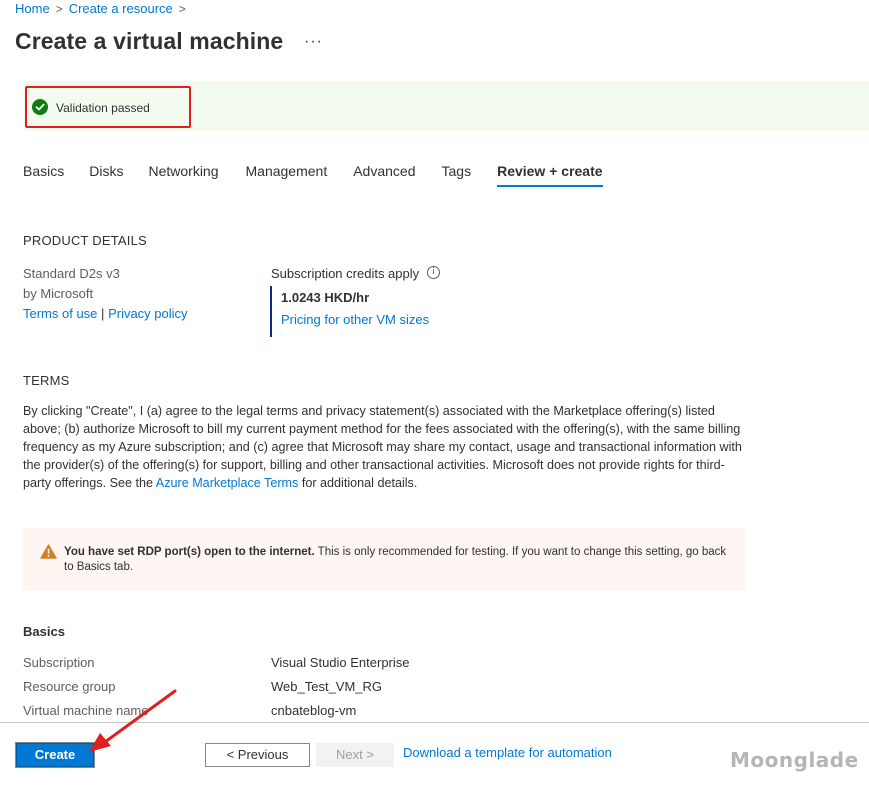 Image resolution: width=869 pixels, height=786 pixels. What do you see at coordinates (121, 8) in the screenshot?
I see `breadcrumb-create-resource-link: Create a resource` at bounding box center [121, 8].